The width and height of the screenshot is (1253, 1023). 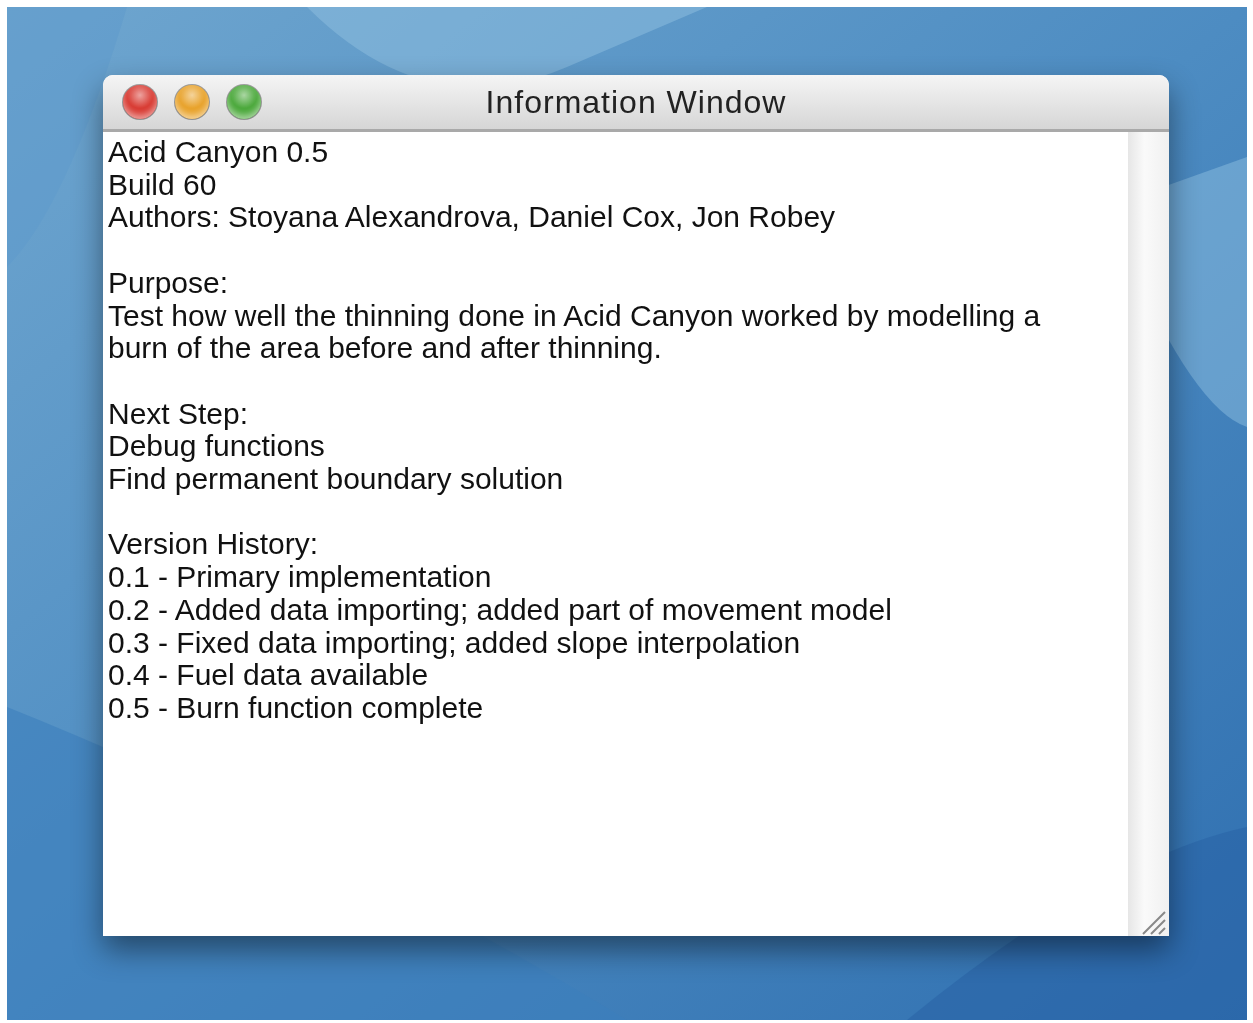 What do you see at coordinates (300, 577) in the screenshot?
I see `text-line: 0.1 - Primary implementation` at bounding box center [300, 577].